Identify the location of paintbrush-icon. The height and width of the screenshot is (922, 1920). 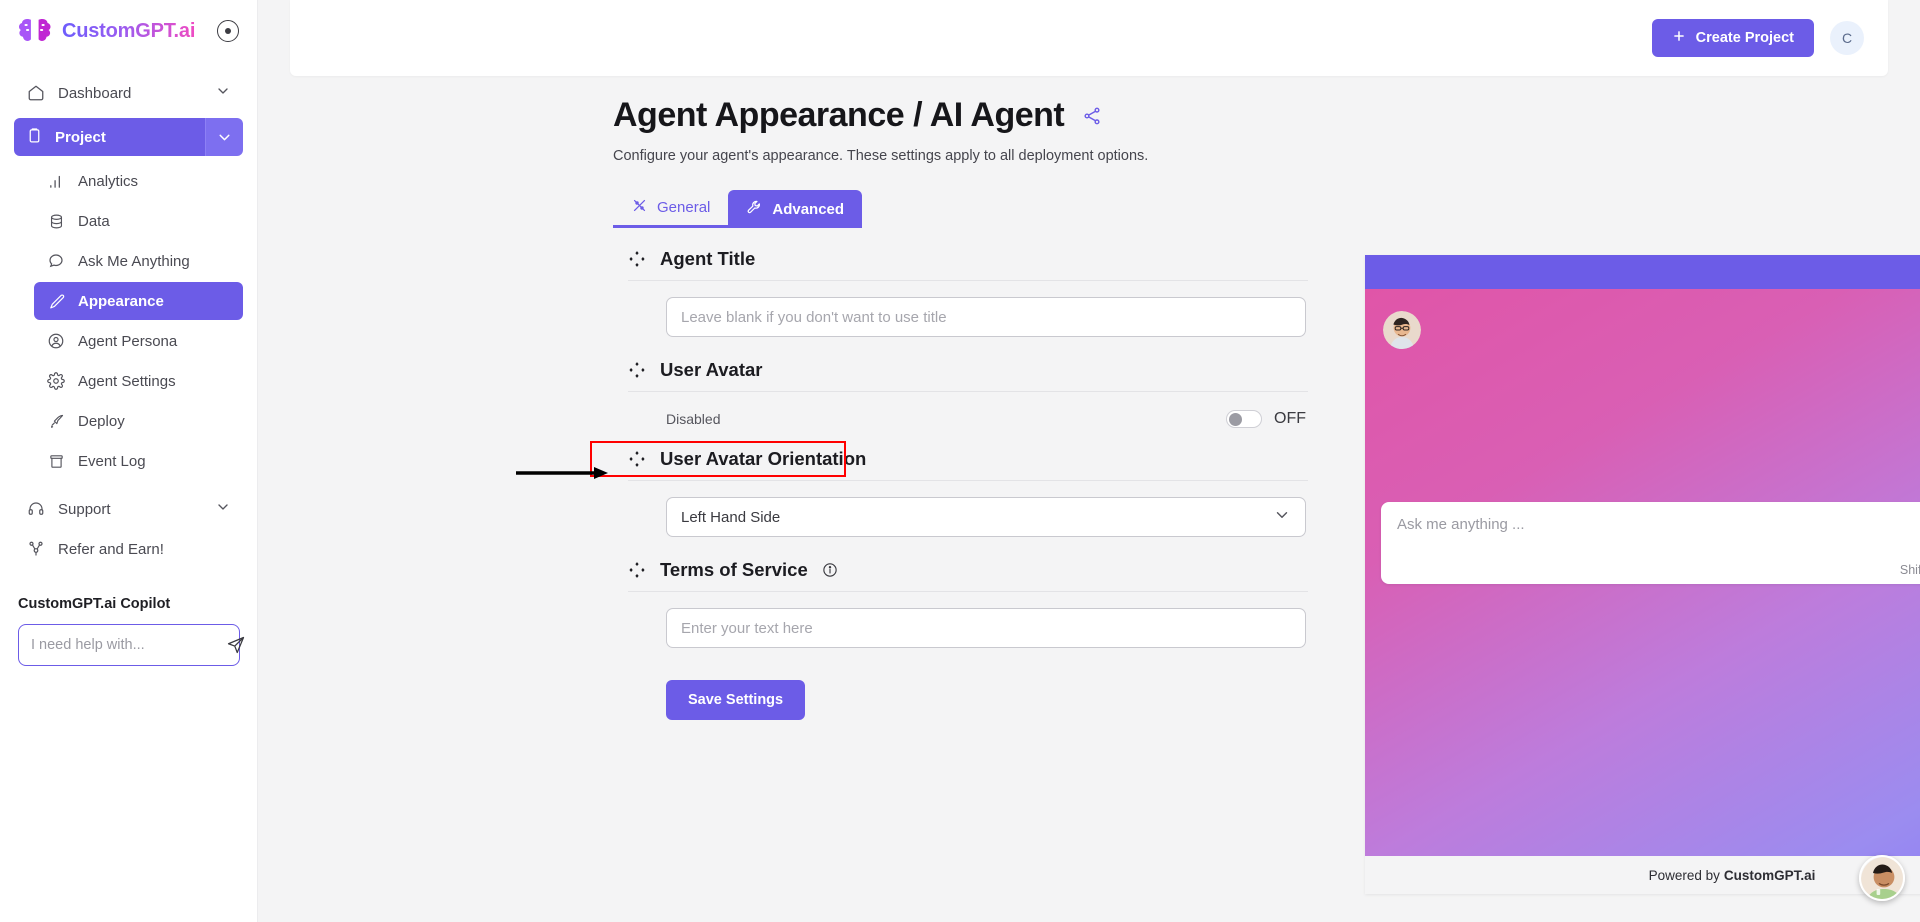
(56, 301).